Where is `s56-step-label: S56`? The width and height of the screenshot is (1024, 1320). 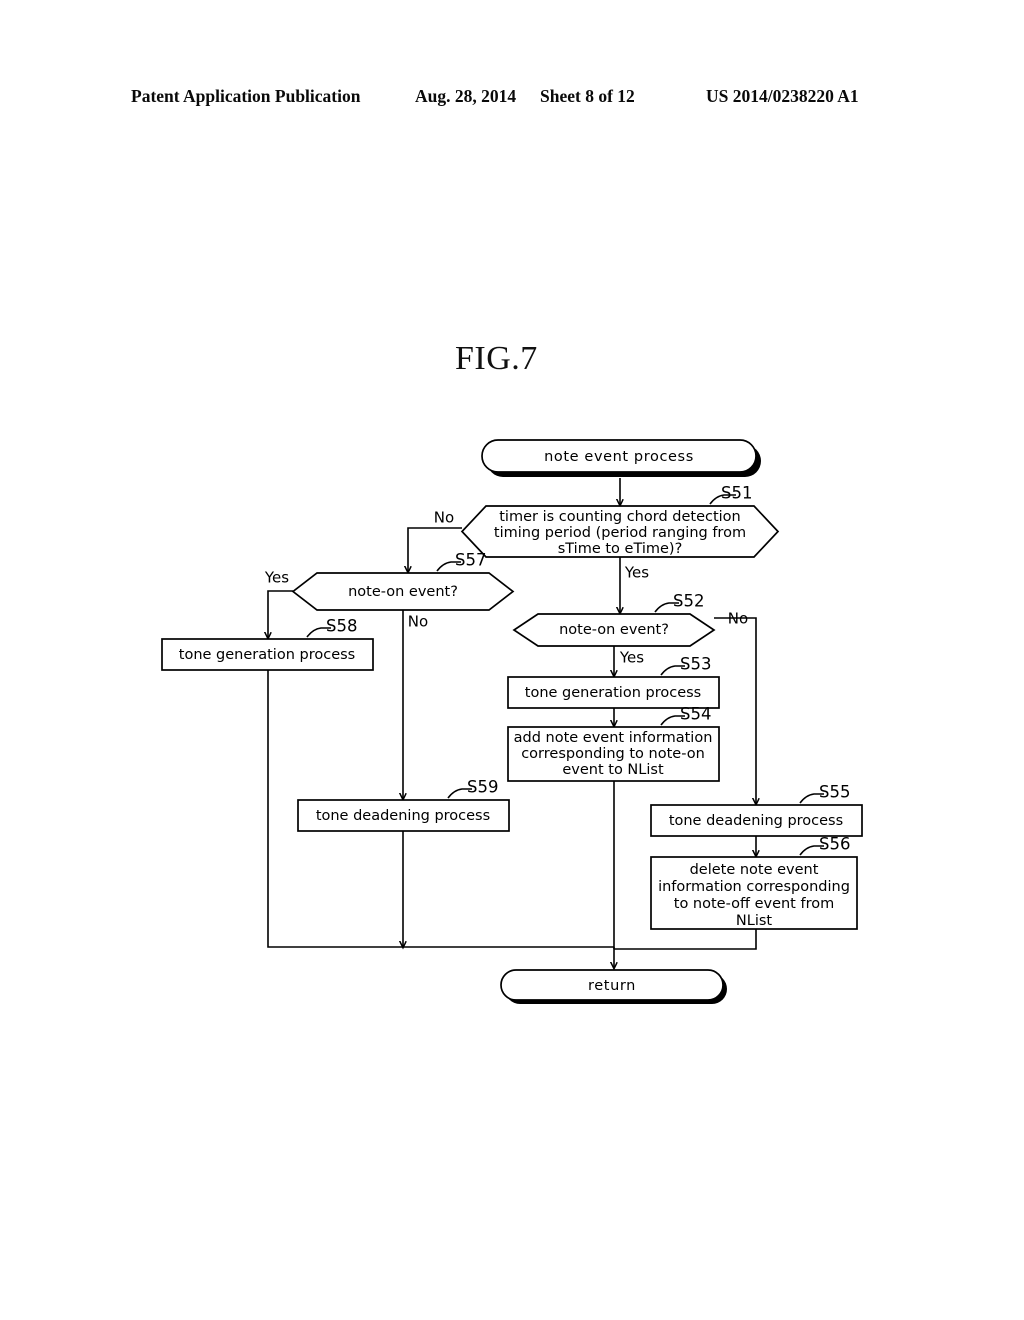 s56-step-label: S56 is located at coordinates (834, 844).